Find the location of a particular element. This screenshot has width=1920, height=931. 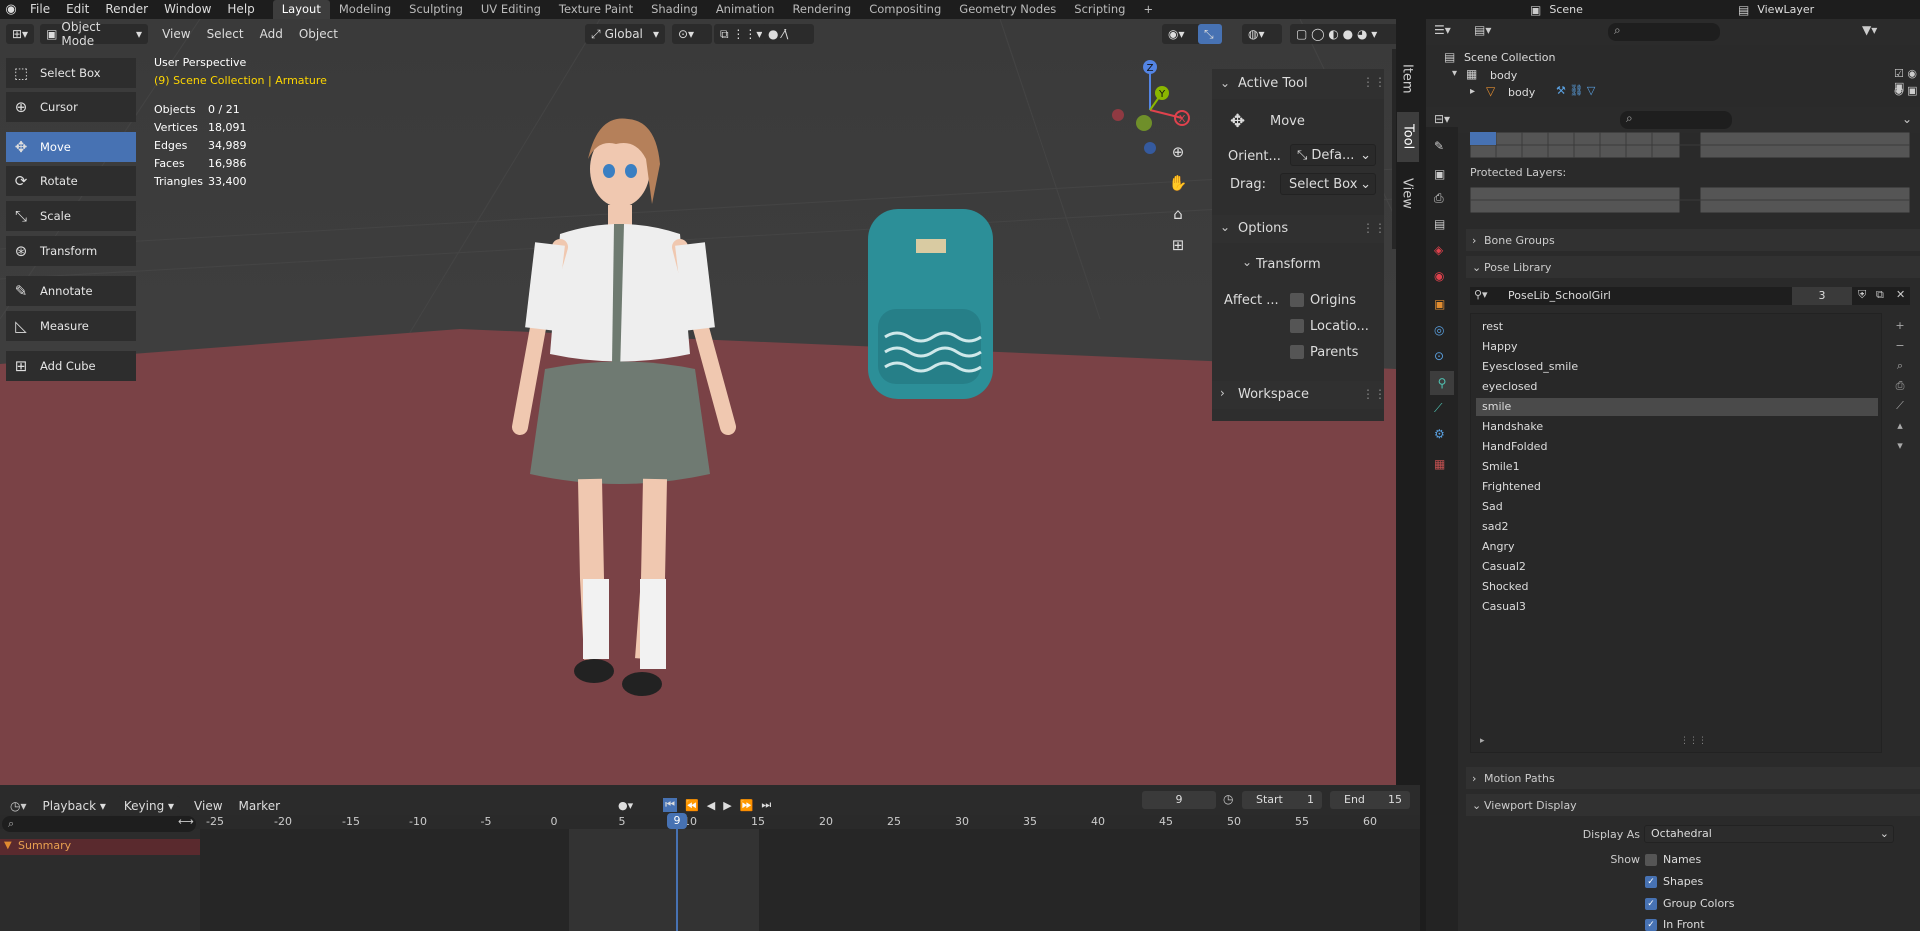

motion-paths-header: › Motion Paths is located at coordinates (1693, 778).